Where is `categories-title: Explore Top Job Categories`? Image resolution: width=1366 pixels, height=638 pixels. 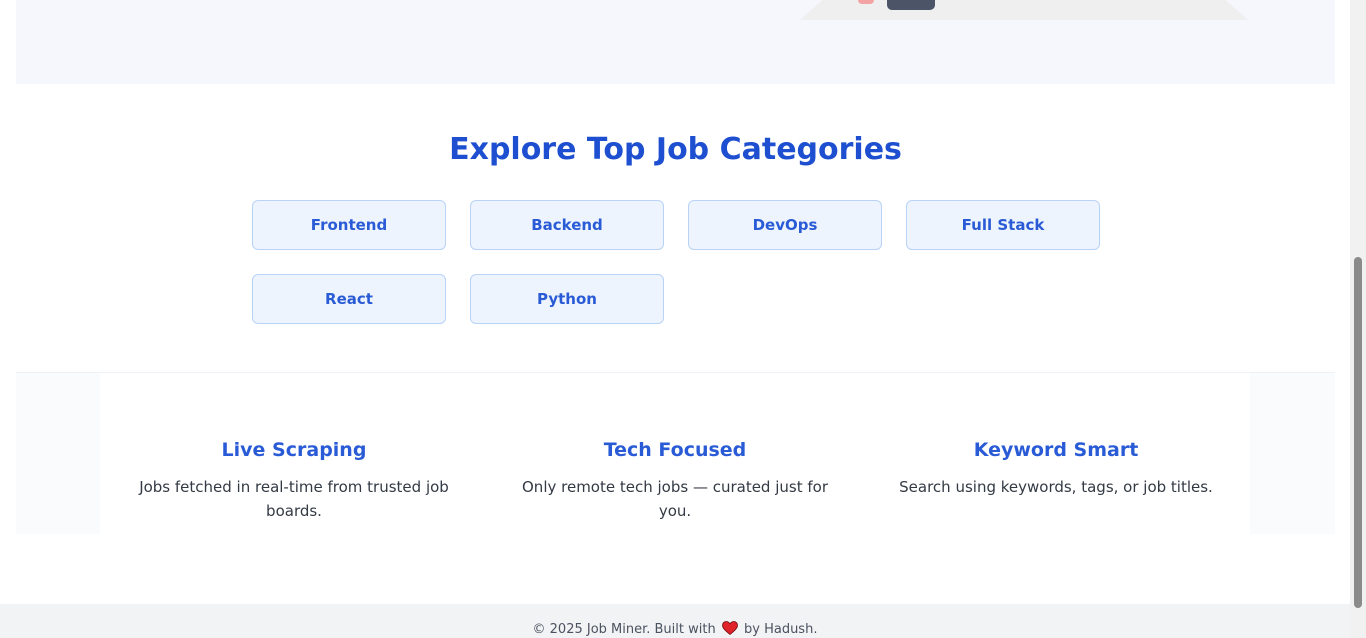 categories-title: Explore Top Job Categories is located at coordinates (675, 149).